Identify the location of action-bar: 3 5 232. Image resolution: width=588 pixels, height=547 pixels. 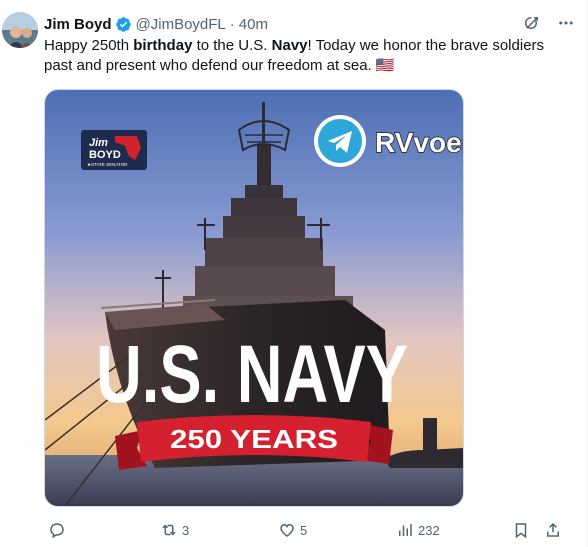
(306, 530).